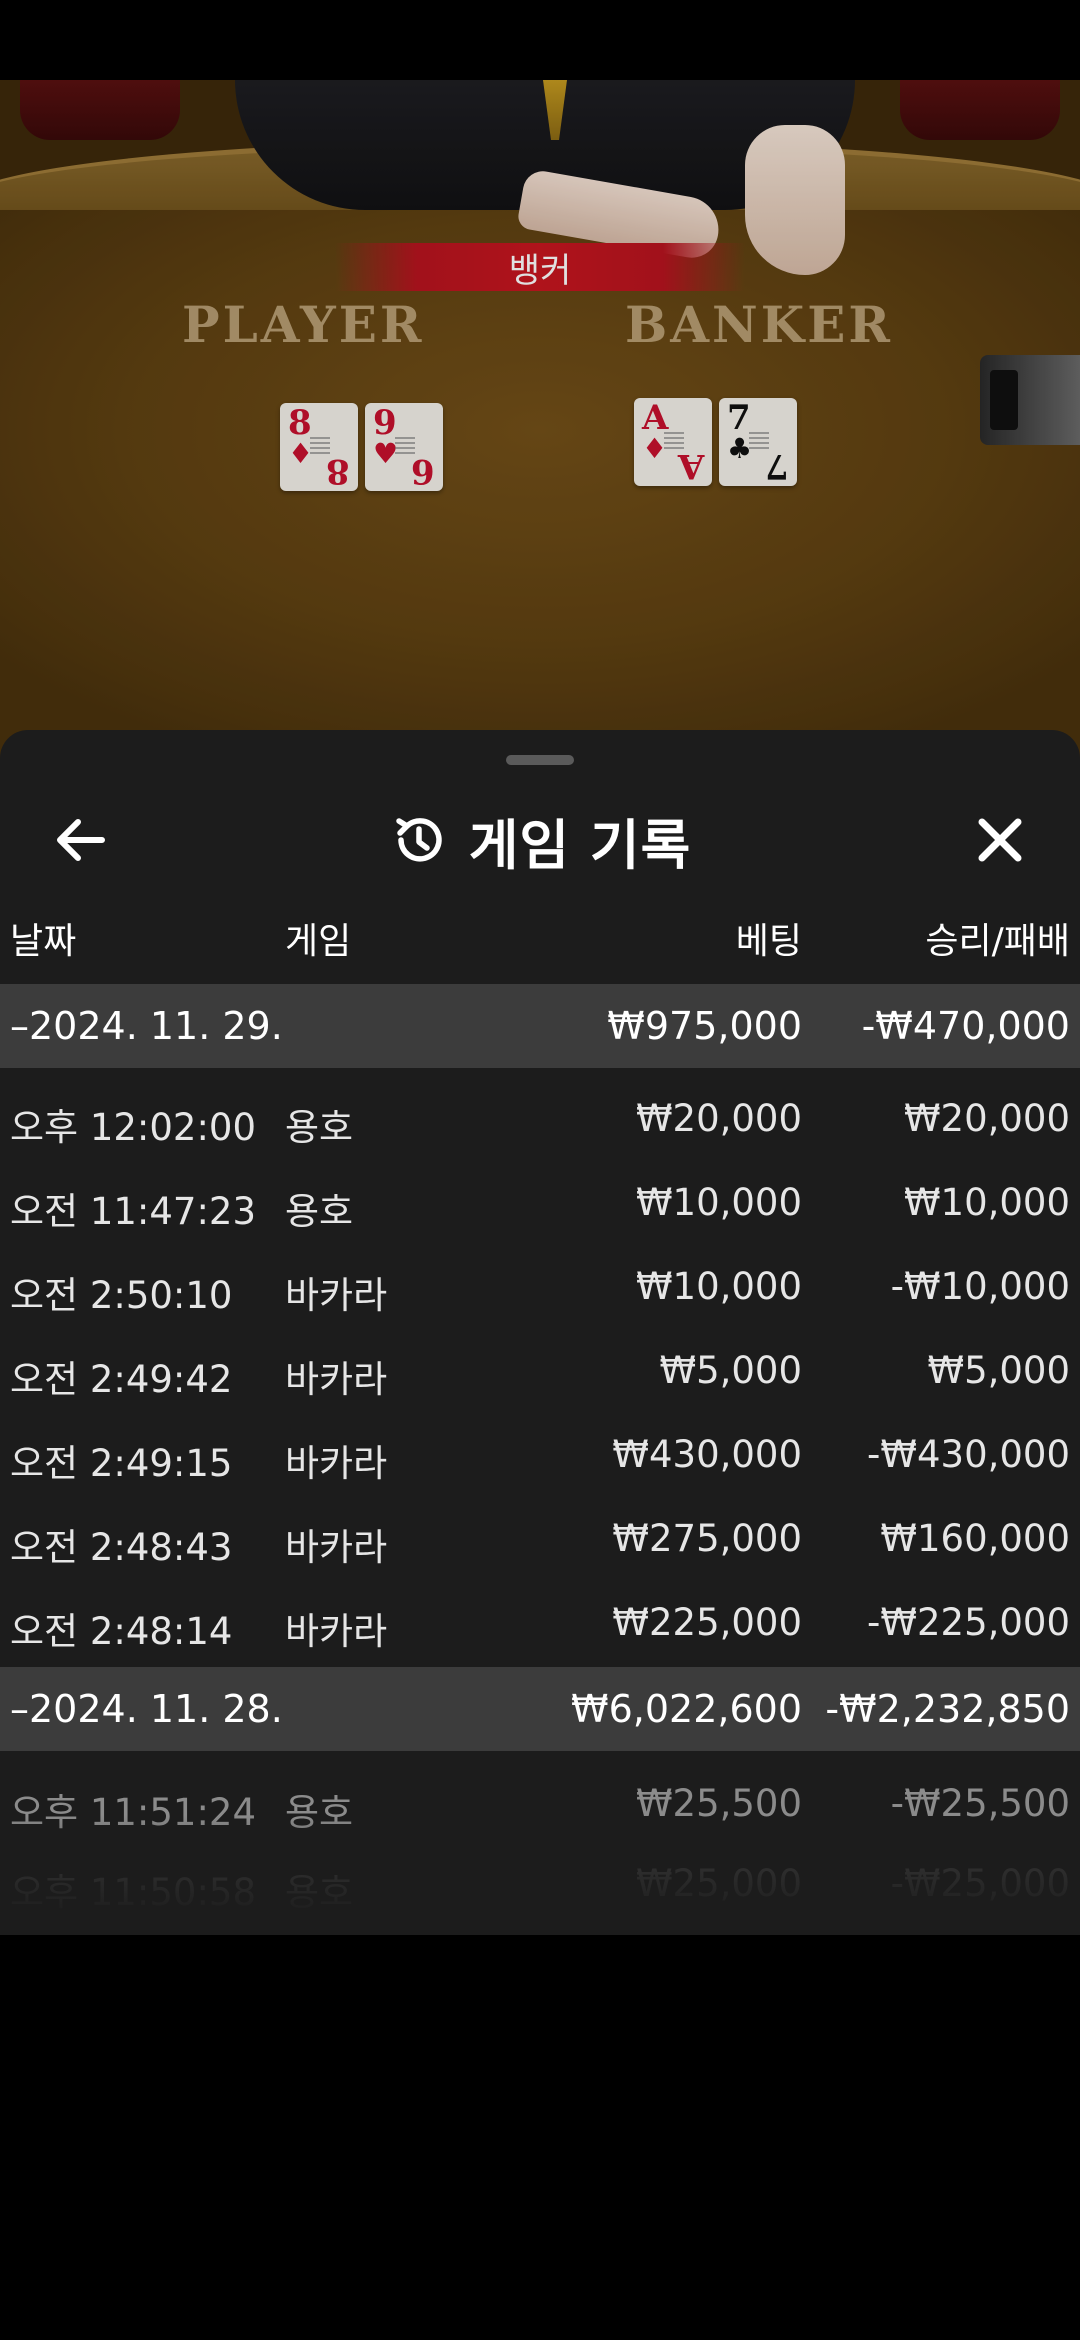 The height and width of the screenshot is (2340, 1080). What do you see at coordinates (740, 448) in the screenshot?
I see `card-suit: ♣` at bounding box center [740, 448].